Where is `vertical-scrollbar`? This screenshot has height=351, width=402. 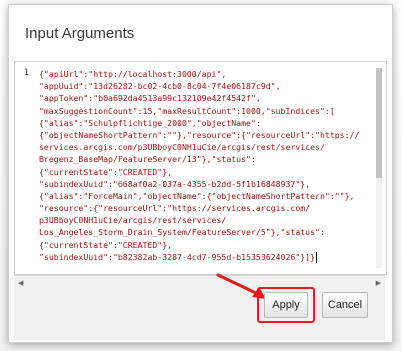
vertical-scrollbar is located at coordinates (379, 168).